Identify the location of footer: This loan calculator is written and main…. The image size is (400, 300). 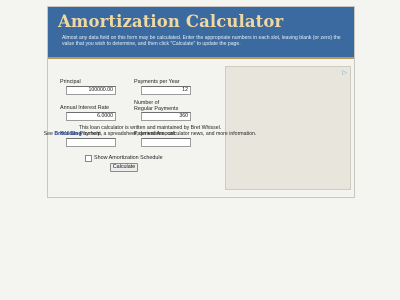
(150, 131).